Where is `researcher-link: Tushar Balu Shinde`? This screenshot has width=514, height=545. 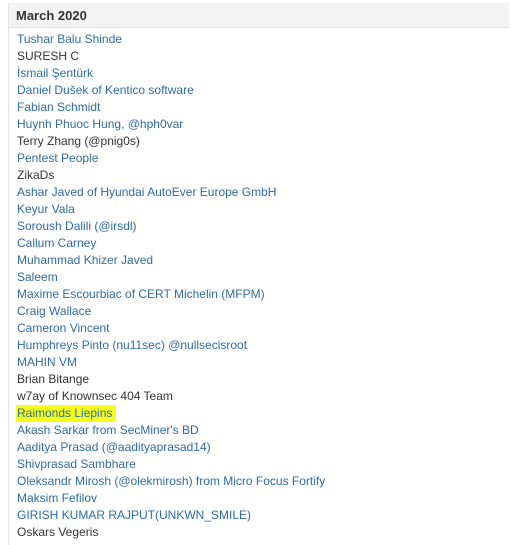
researcher-link: Tushar Balu Shinde is located at coordinates (70, 39).